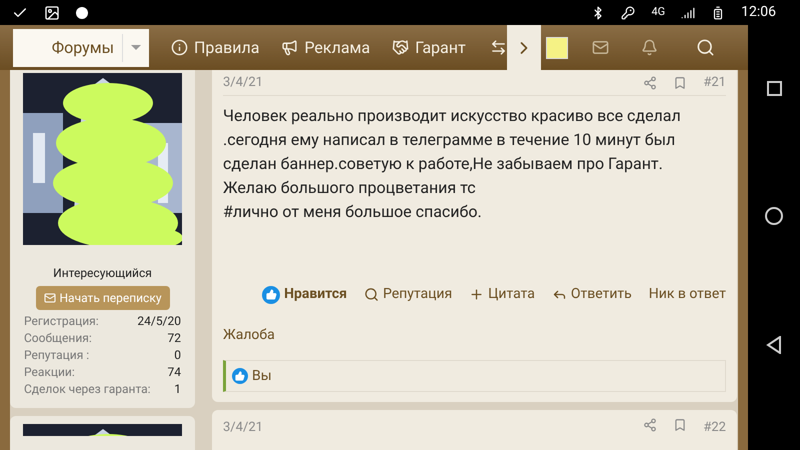 This screenshot has height=450, width=800. Describe the element at coordinates (249, 335) in the screenshot. I see `report-link: Жалоба` at that location.